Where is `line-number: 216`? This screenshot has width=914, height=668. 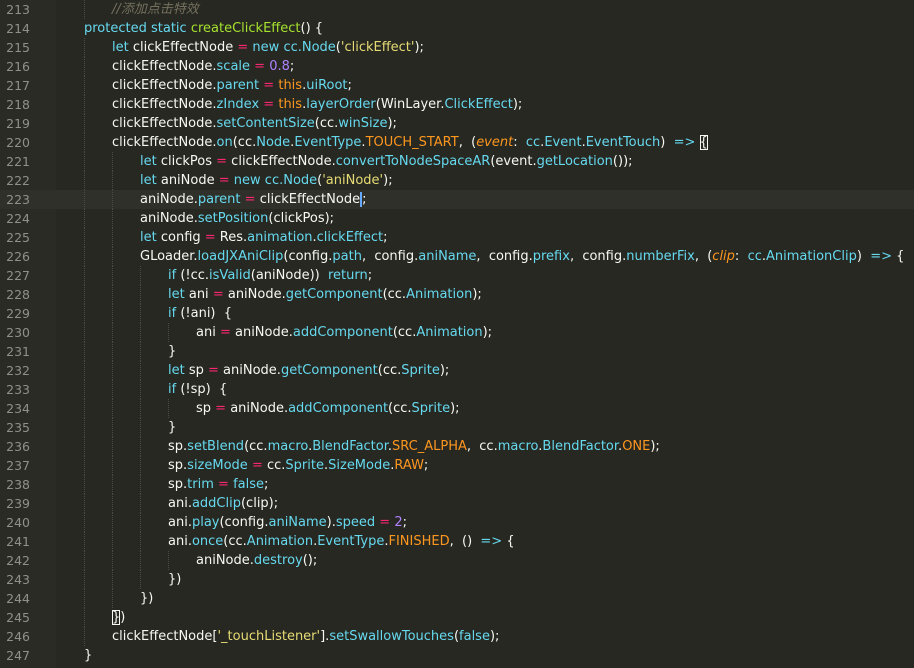 line-number: 216 is located at coordinates (18, 66).